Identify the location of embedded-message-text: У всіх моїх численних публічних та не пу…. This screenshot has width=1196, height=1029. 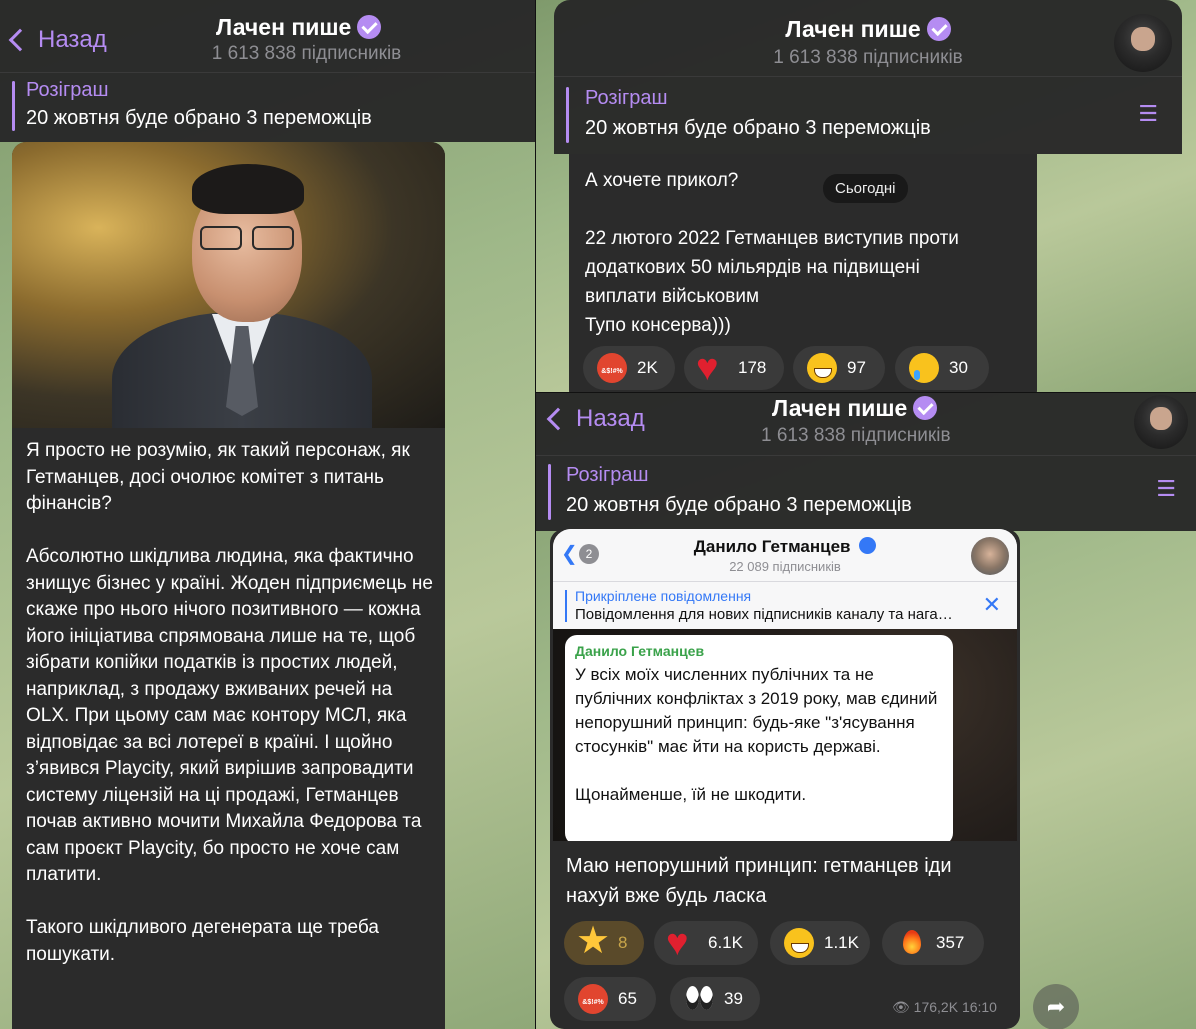
(756, 734).